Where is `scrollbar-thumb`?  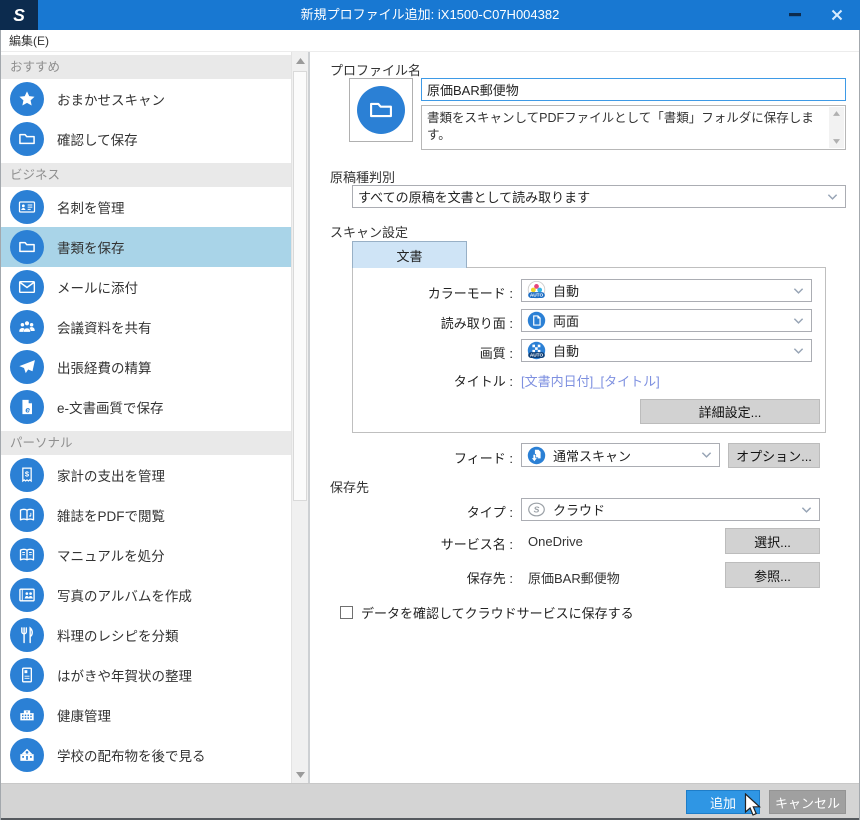 scrollbar-thumb is located at coordinates (300, 286).